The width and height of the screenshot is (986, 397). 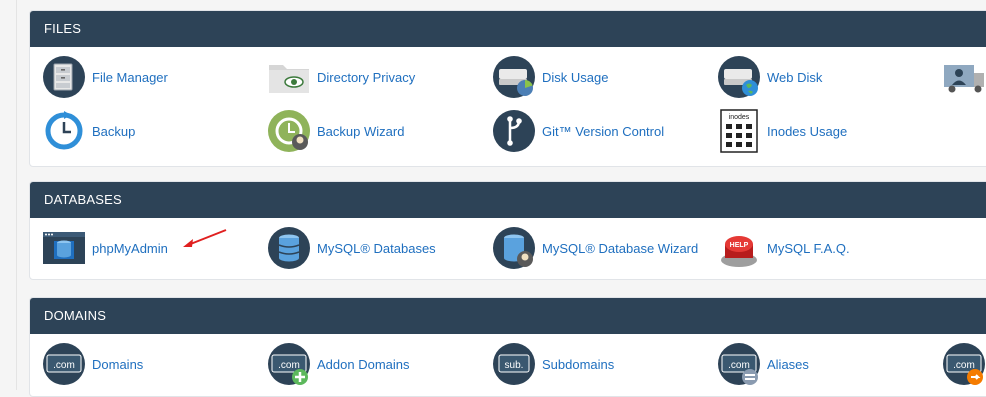 I want to click on disk-usage-link: Disk Usage, so click(x=550, y=77).